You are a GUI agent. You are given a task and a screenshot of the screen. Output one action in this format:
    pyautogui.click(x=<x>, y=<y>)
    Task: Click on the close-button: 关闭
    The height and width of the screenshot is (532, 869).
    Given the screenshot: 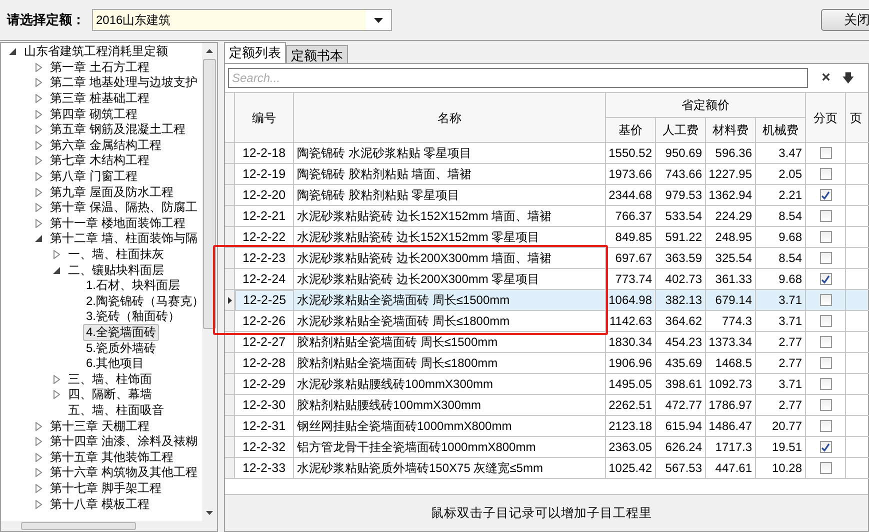 What is the action you would take?
    pyautogui.click(x=845, y=20)
    